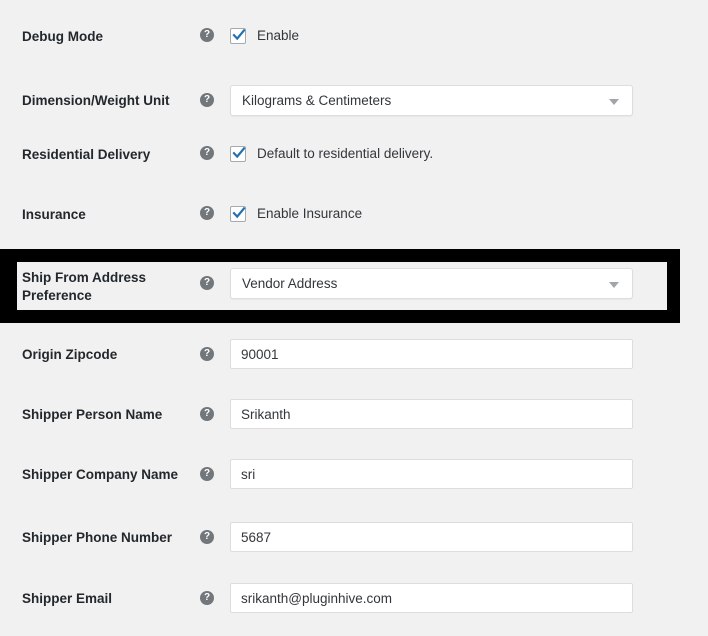  Describe the element at coordinates (431, 414) in the screenshot. I see `input-shipper-person-name` at that location.